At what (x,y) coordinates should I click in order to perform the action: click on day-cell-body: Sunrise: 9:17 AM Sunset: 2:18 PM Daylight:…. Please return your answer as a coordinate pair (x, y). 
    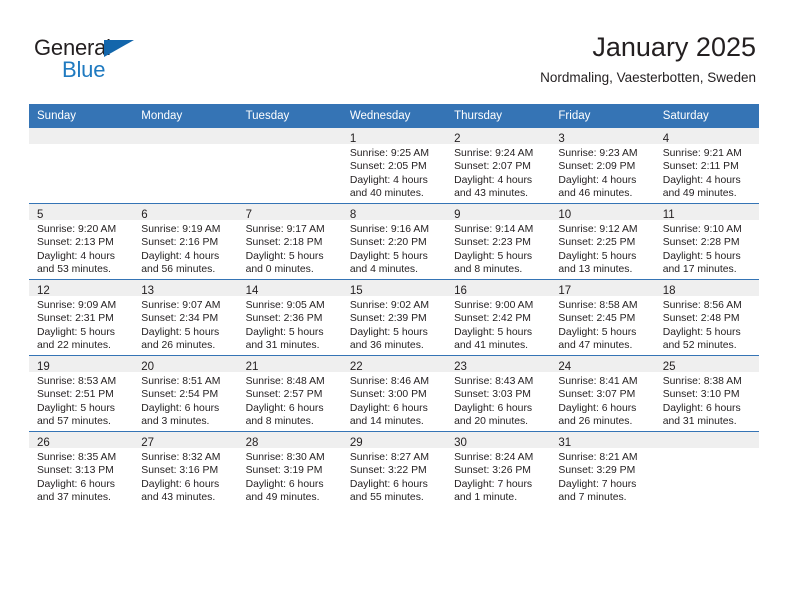
    Looking at the image, I should click on (290, 248).